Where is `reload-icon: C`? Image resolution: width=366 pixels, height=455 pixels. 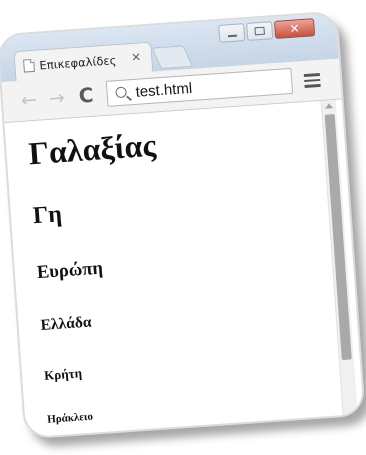 reload-icon: C is located at coordinates (86, 95).